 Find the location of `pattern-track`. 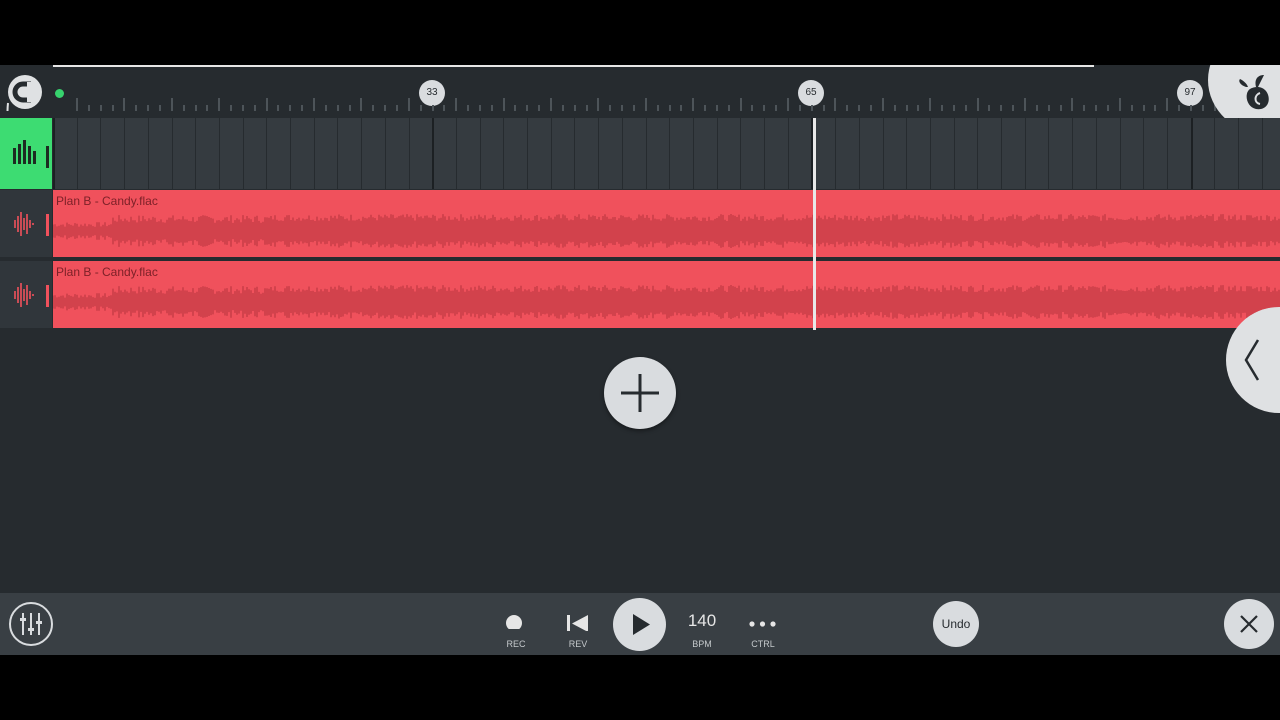

pattern-track is located at coordinates (640, 153).